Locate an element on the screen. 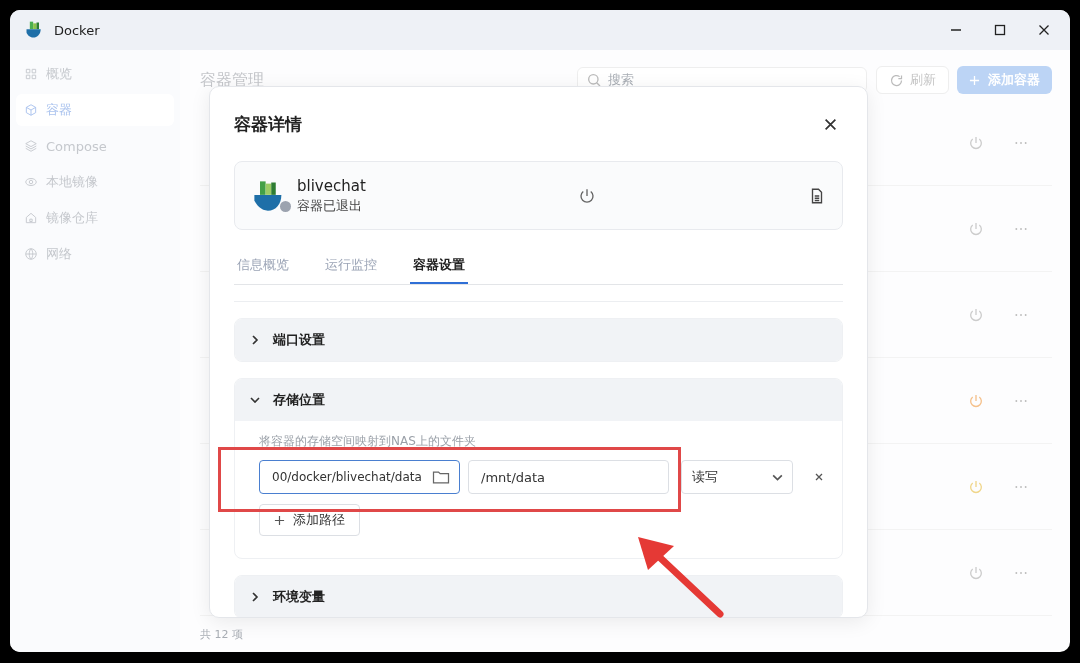 This screenshot has width=1080, height=663. tab: 信息概览 is located at coordinates (263, 268).